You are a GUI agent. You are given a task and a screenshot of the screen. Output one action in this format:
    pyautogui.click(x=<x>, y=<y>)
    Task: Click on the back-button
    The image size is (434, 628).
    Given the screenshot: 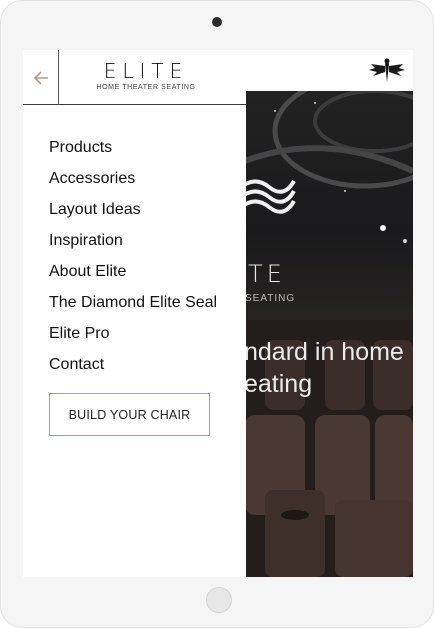 What is the action you would take?
    pyautogui.click(x=41, y=77)
    